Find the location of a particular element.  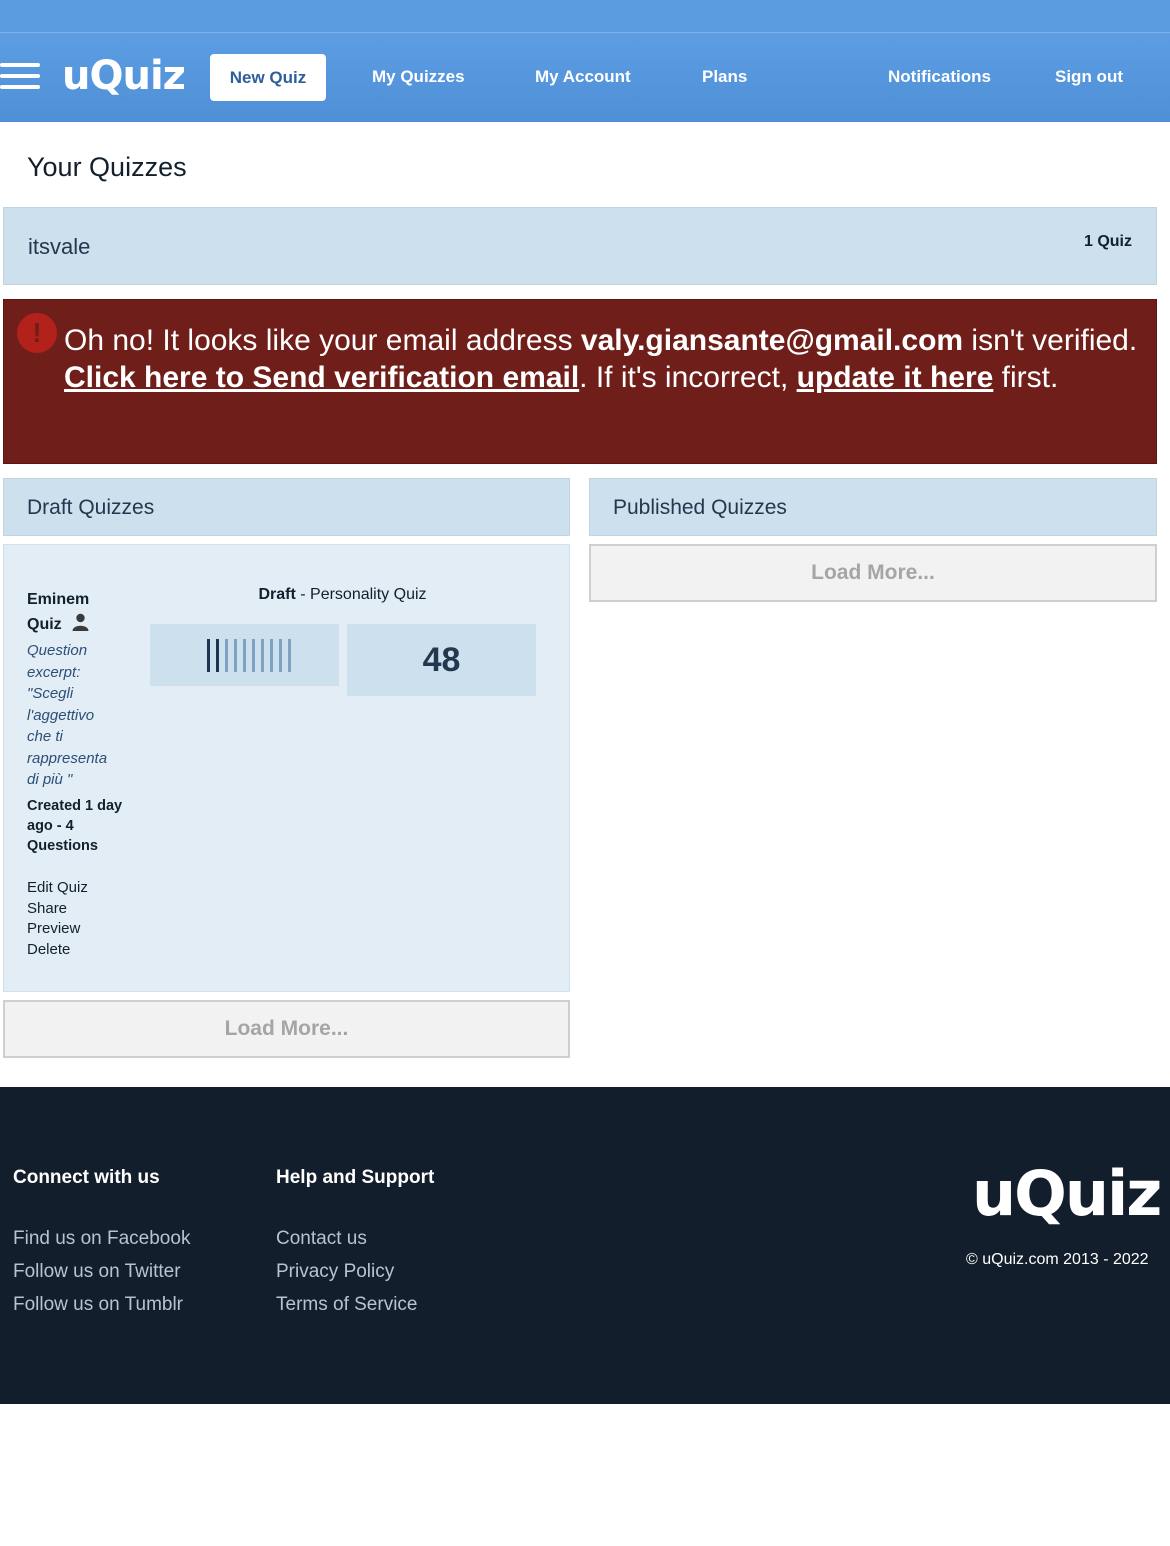

facebook-link: Find us on Facebook is located at coordinates (101, 1238).